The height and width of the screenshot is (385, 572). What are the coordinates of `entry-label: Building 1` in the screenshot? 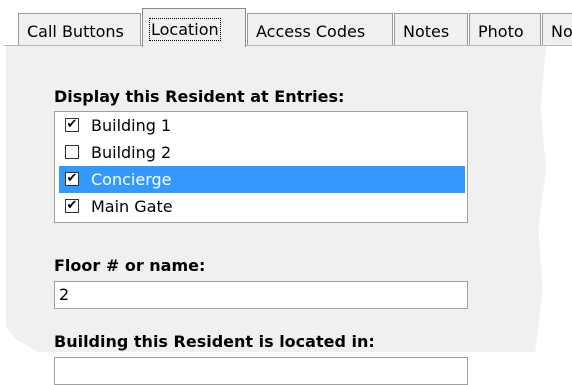 It's located at (131, 125).